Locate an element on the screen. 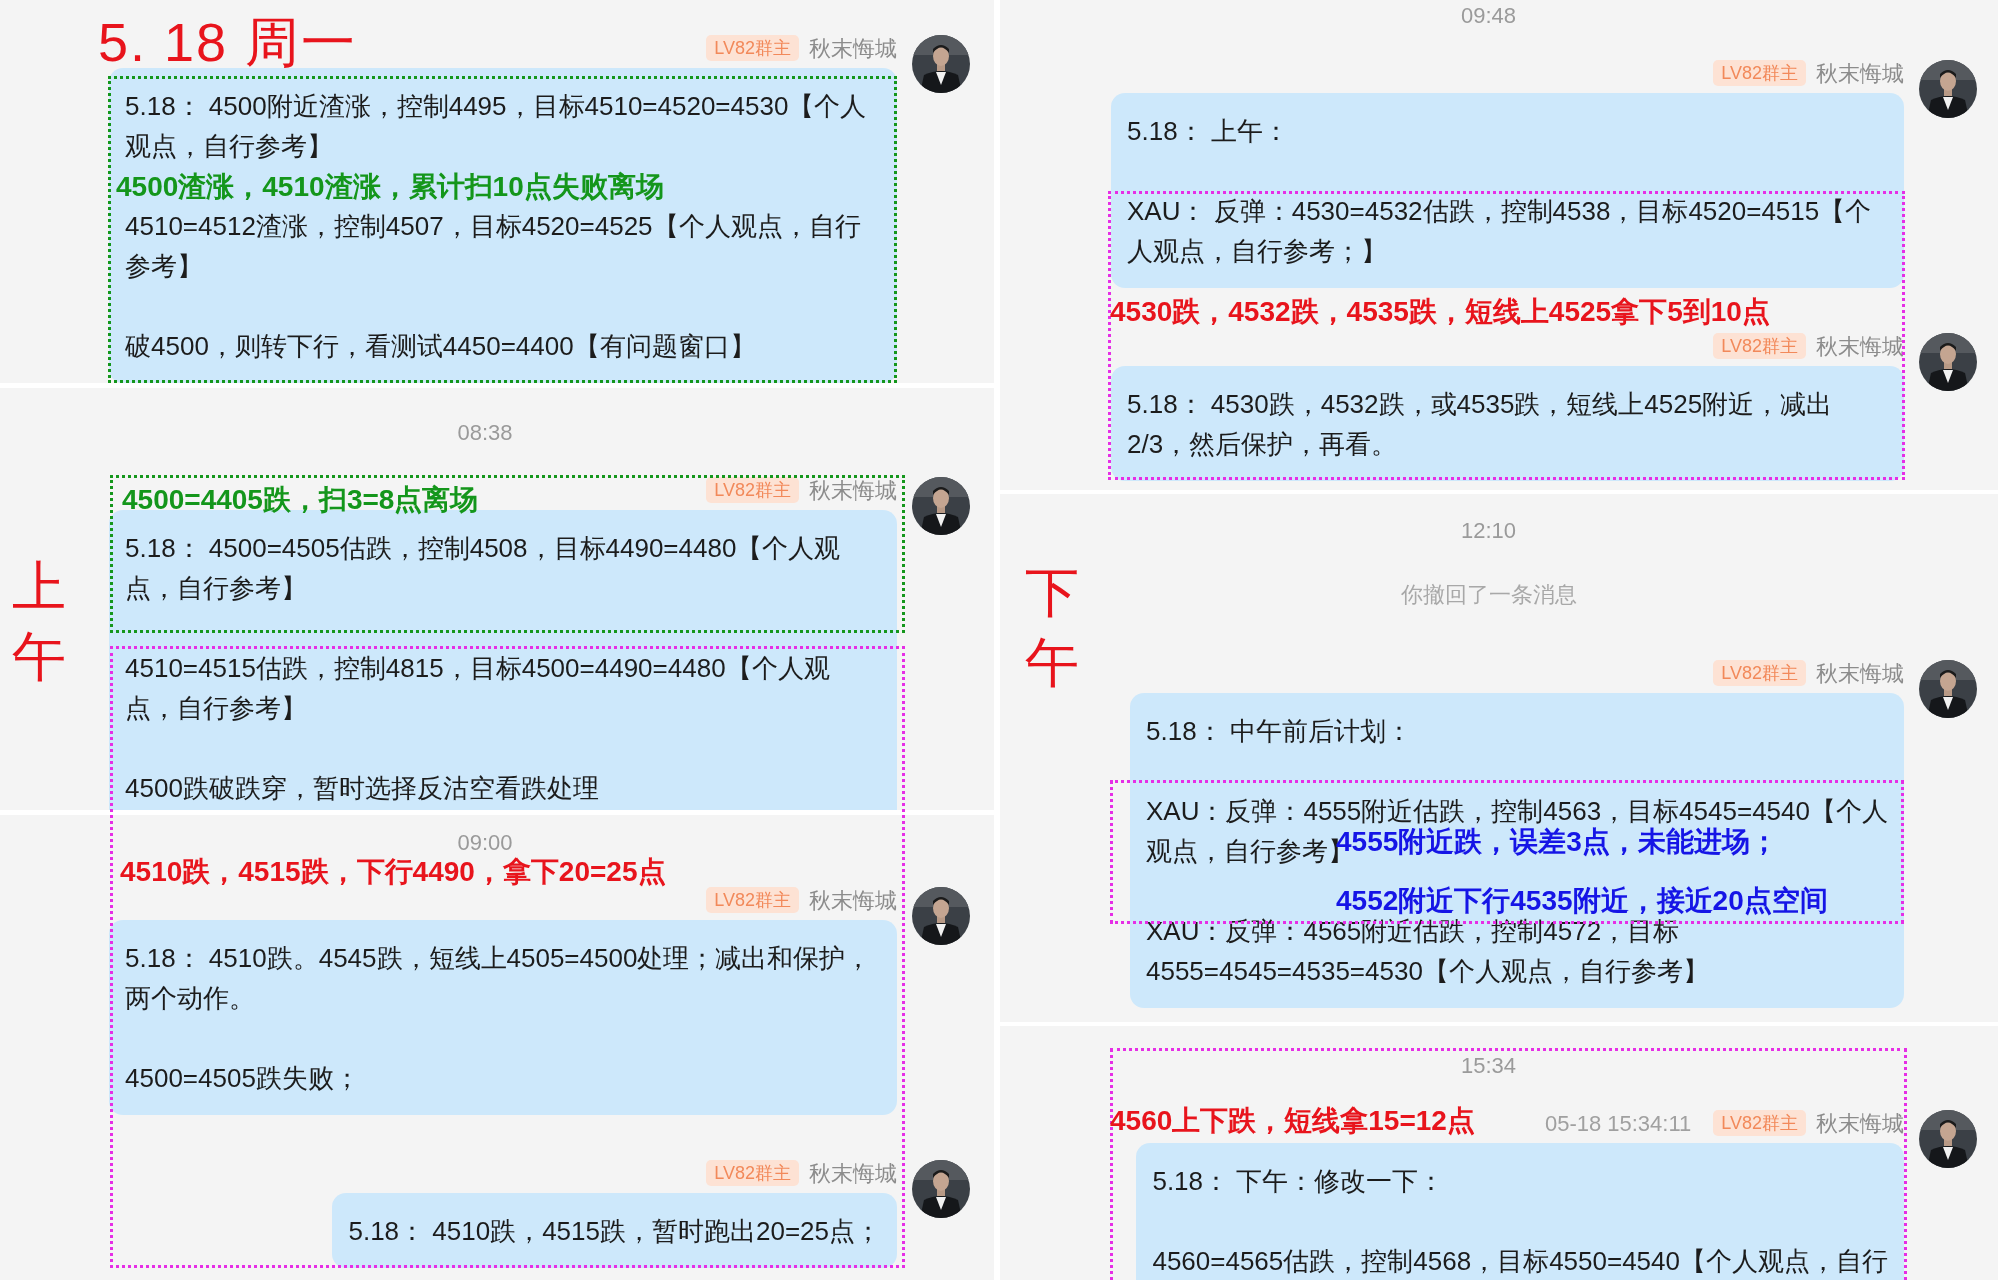 This screenshot has height=1280, width=1998. time-label: 09:00 is located at coordinates (485, 843).